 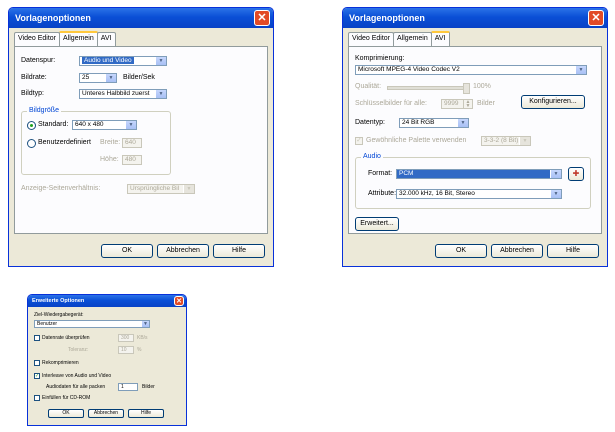 What do you see at coordinates (416, 140) in the screenshot?
I see `palette-label: Gewöhnliche Palette verwenden` at bounding box center [416, 140].